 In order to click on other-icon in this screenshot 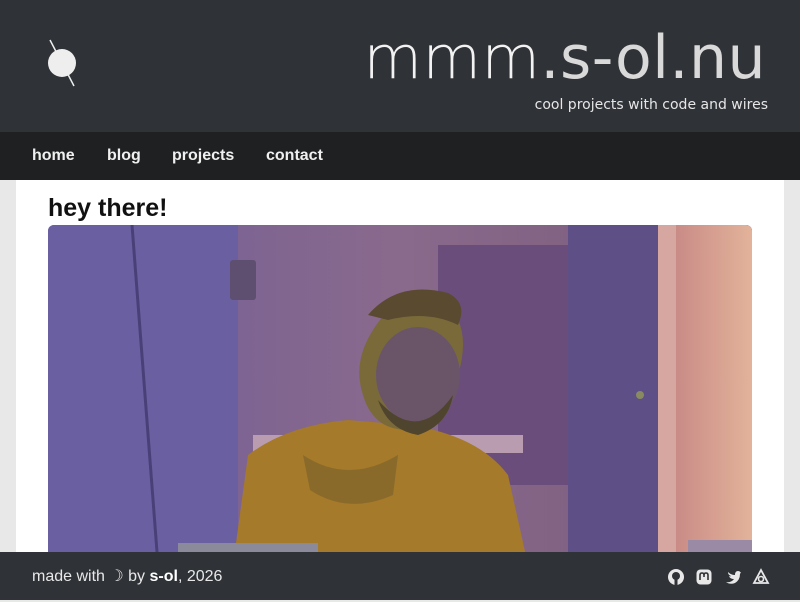, I will do `click(761, 577)`.